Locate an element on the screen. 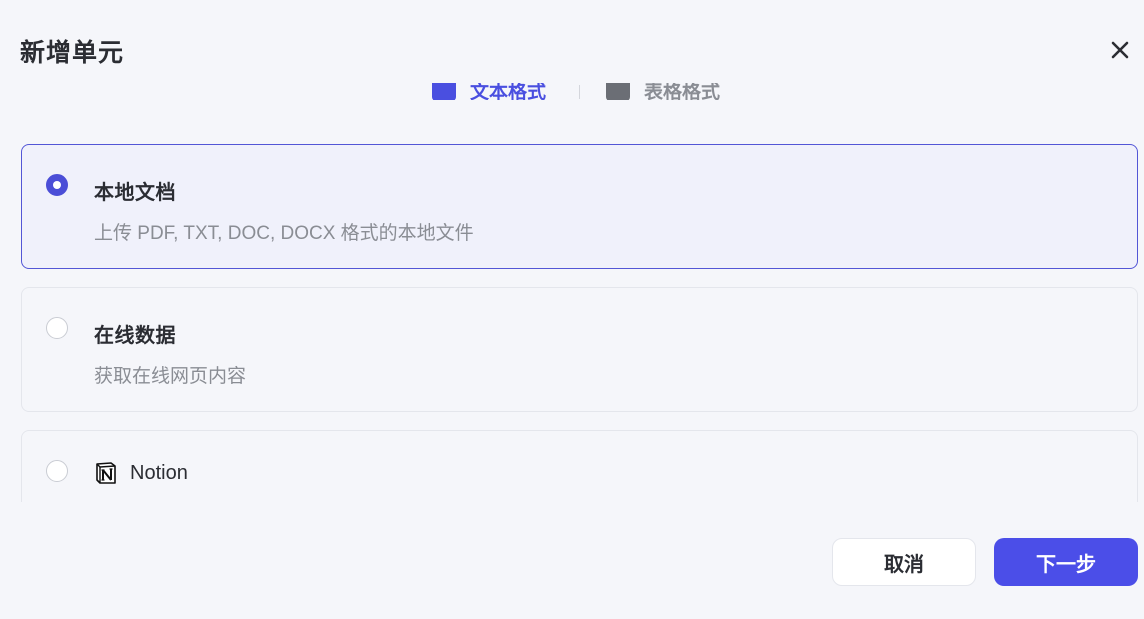 This screenshot has width=1144, height=619. close-icon is located at coordinates (1120, 50).